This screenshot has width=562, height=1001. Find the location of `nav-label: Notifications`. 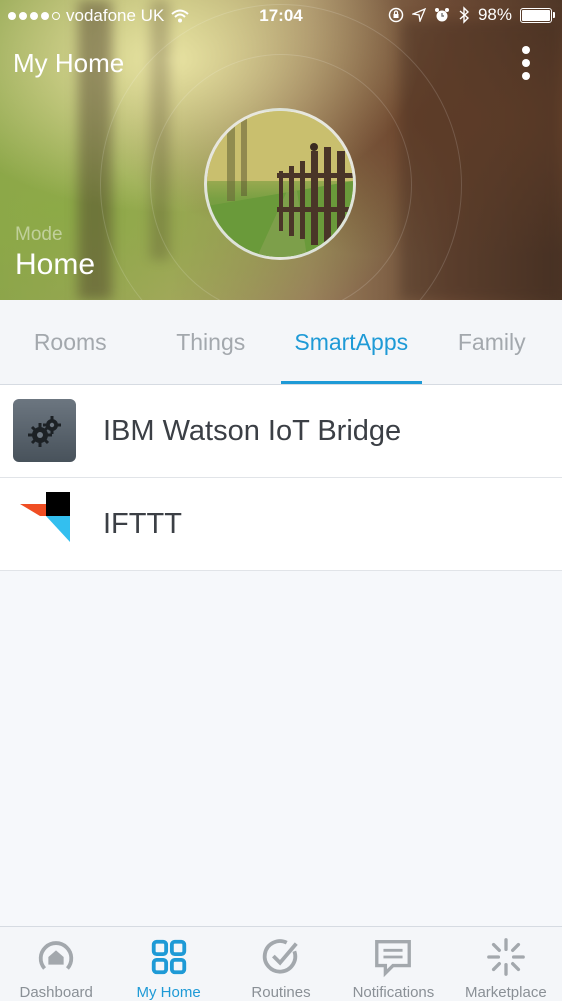

nav-label: Notifications is located at coordinates (394, 992).